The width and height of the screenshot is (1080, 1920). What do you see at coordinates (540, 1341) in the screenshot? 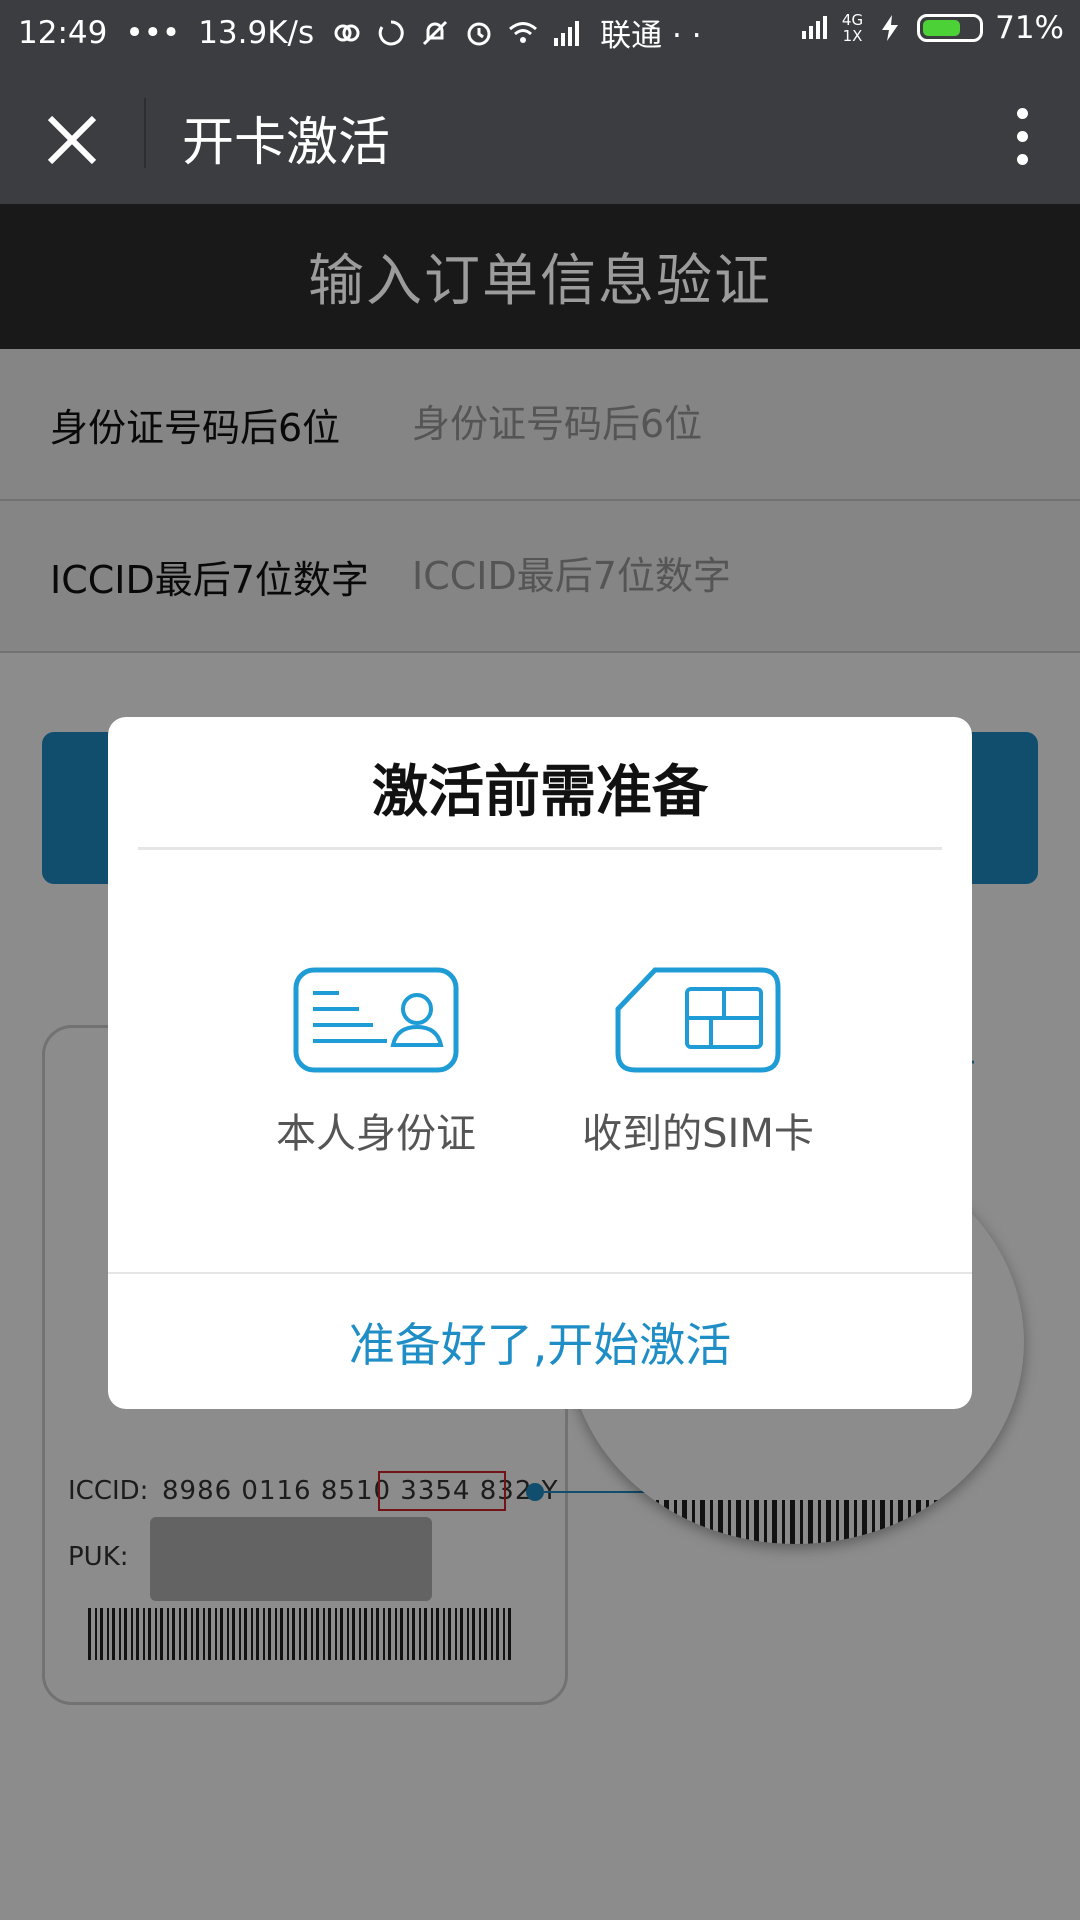
I see `start-activation-button: 准备好了,开始激活` at bounding box center [540, 1341].